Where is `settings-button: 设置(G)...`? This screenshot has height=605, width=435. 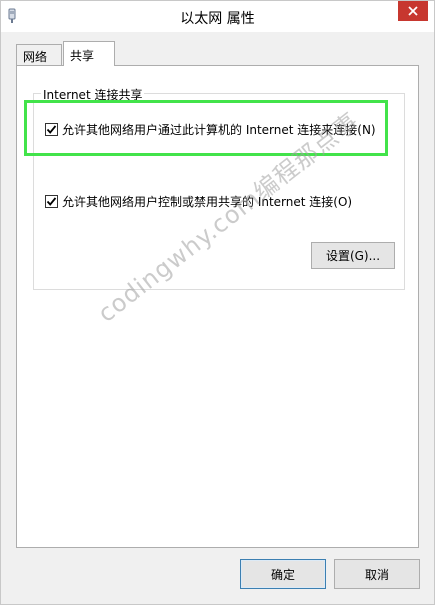 settings-button: 设置(G)... is located at coordinates (353, 255).